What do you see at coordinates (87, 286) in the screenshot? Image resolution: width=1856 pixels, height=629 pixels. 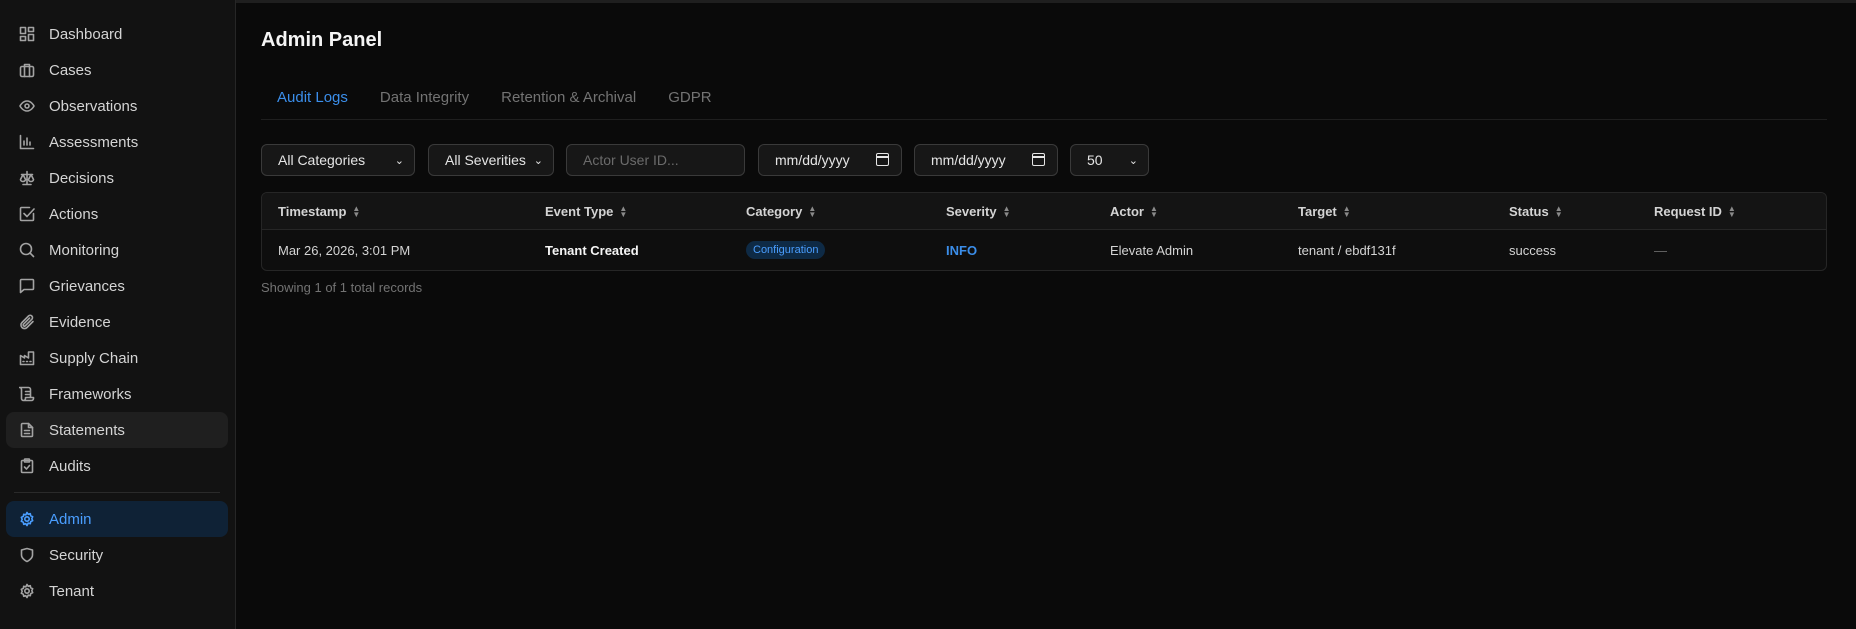 I see `sidebar-item-label: Grievances` at bounding box center [87, 286].